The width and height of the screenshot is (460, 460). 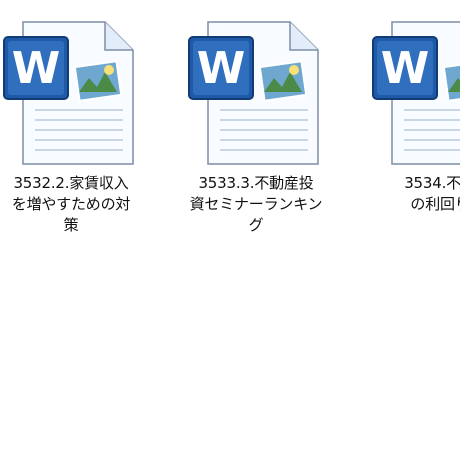 I want to click on file-name-line: 資セミナーランキング, so click(x=256, y=214).